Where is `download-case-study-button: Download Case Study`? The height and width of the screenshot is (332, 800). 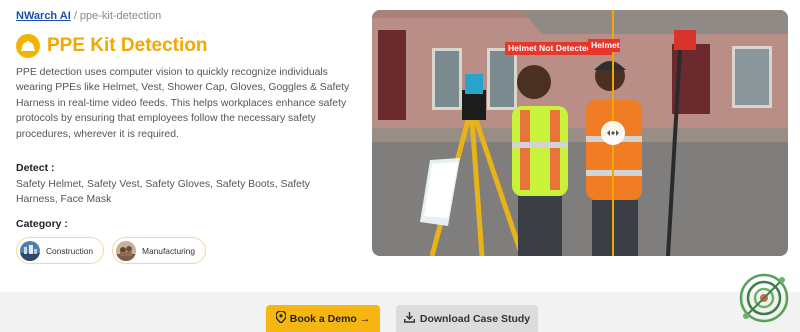
download-case-study-button: Download Case Study is located at coordinates (467, 318).